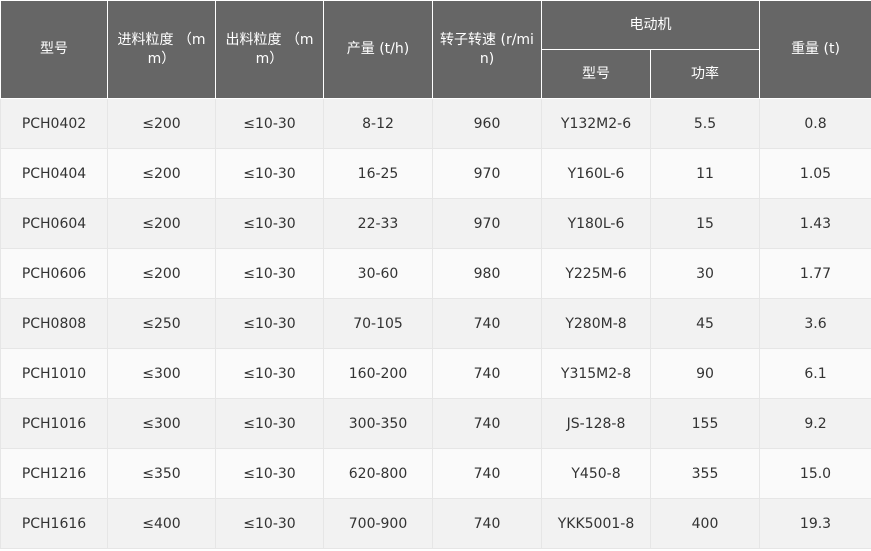 Image resolution: width=871 pixels, height=551 pixels. Describe the element at coordinates (378, 223) in the screenshot. I see `cell-capacity: 22-33` at that location.